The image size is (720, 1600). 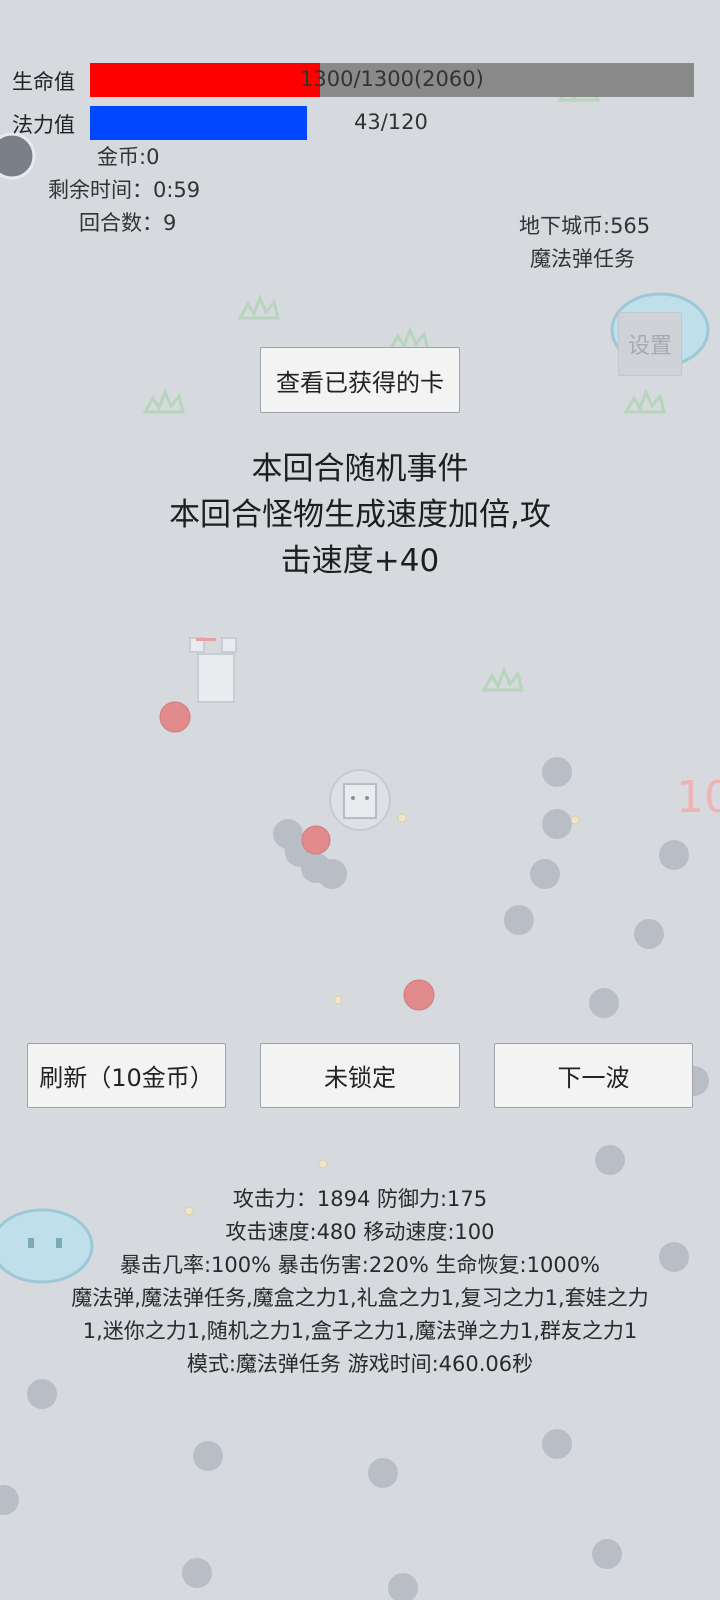 What do you see at coordinates (360, 1232) in the screenshot?
I see `stats-speed: 攻击速度:480 移动速度:100` at bounding box center [360, 1232].